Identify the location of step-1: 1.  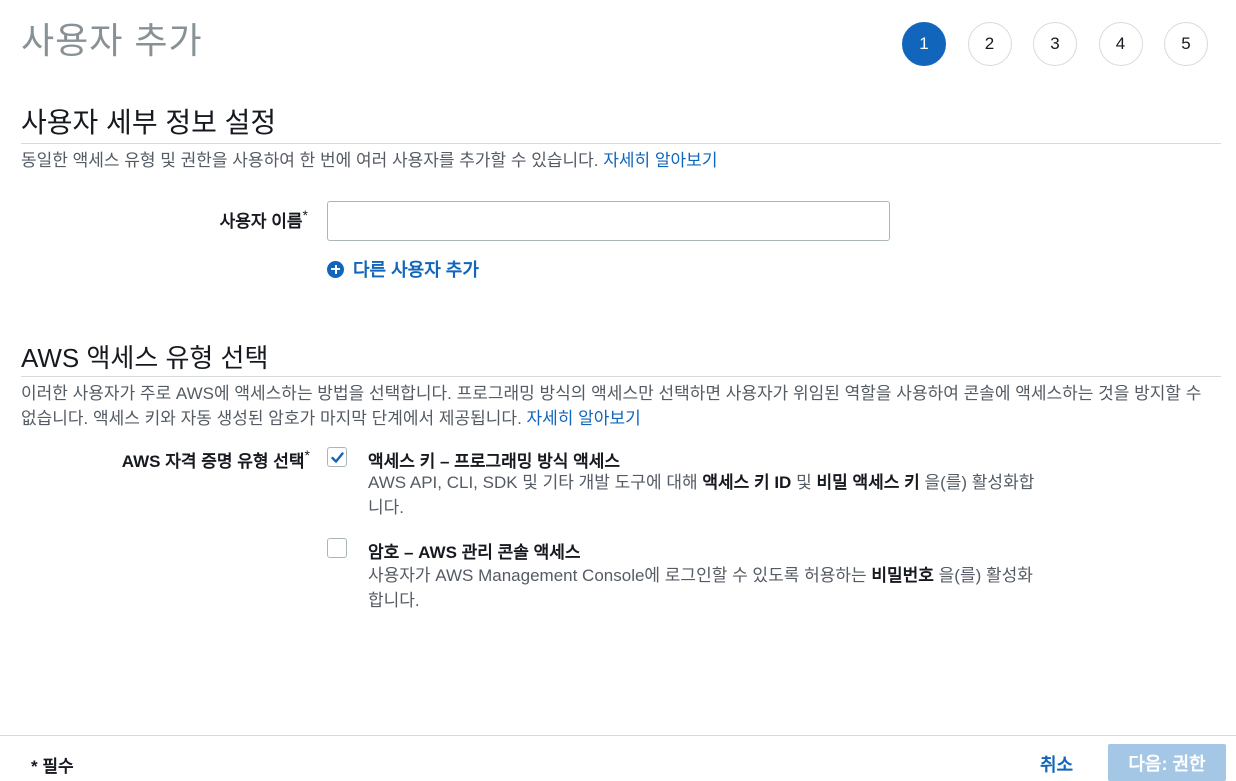
(924, 44).